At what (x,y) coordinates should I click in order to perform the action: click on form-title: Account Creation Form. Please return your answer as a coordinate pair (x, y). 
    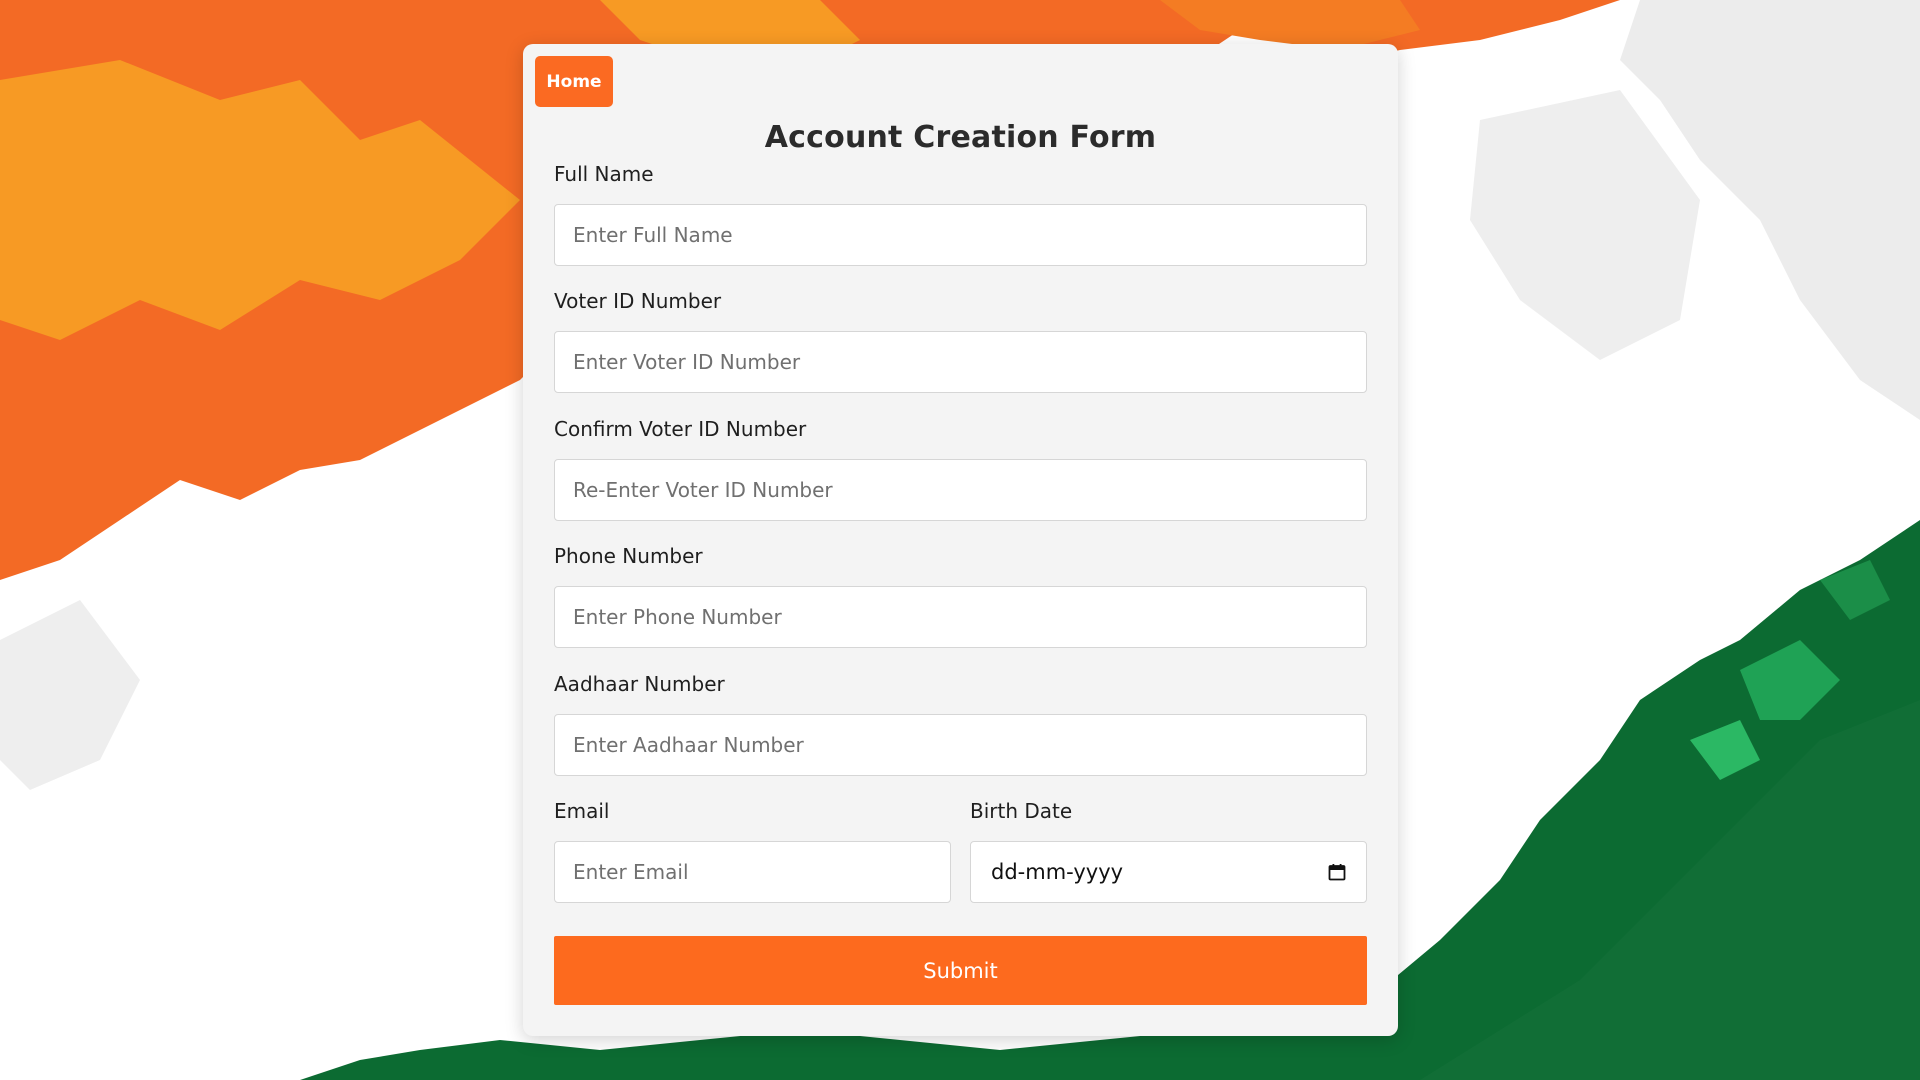
    Looking at the image, I should click on (960, 137).